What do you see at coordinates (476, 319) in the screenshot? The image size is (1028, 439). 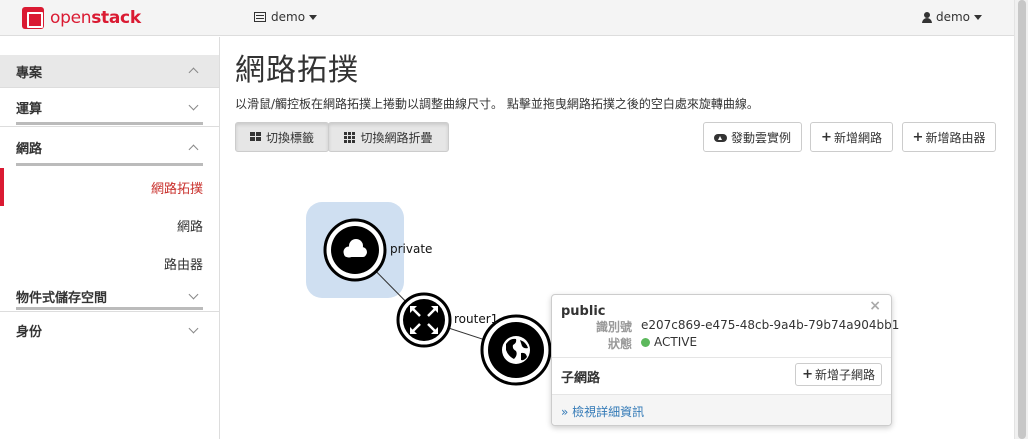 I see `router-label: router1` at bounding box center [476, 319].